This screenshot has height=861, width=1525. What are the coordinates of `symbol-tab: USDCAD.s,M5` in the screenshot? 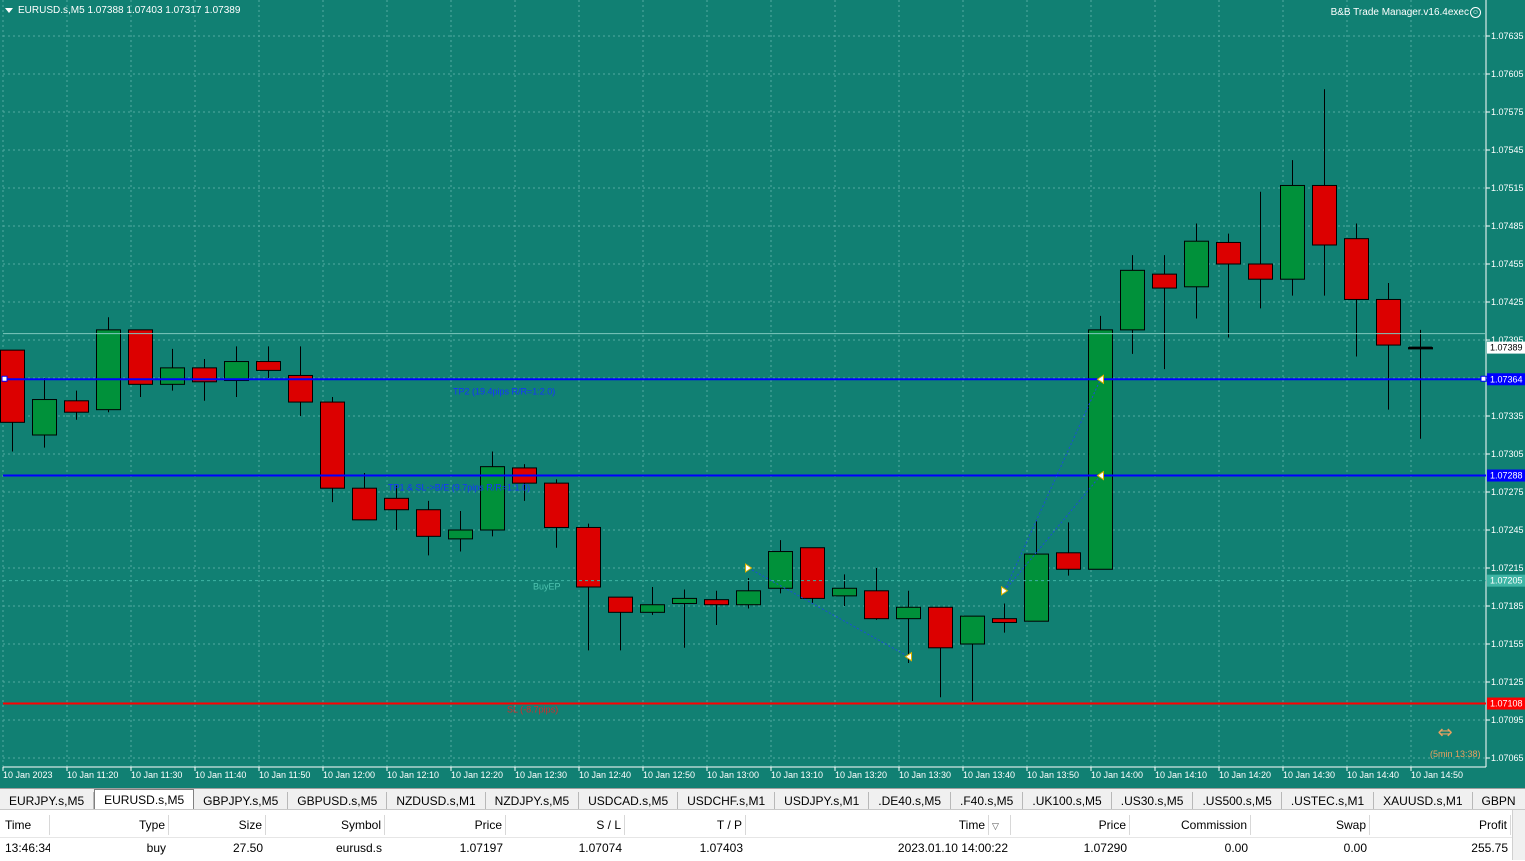 It's located at (629, 801).